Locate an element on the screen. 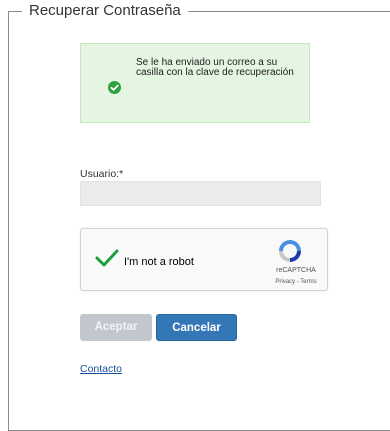 The image size is (390, 431). recaptcha-logo-icon is located at coordinates (290, 253).